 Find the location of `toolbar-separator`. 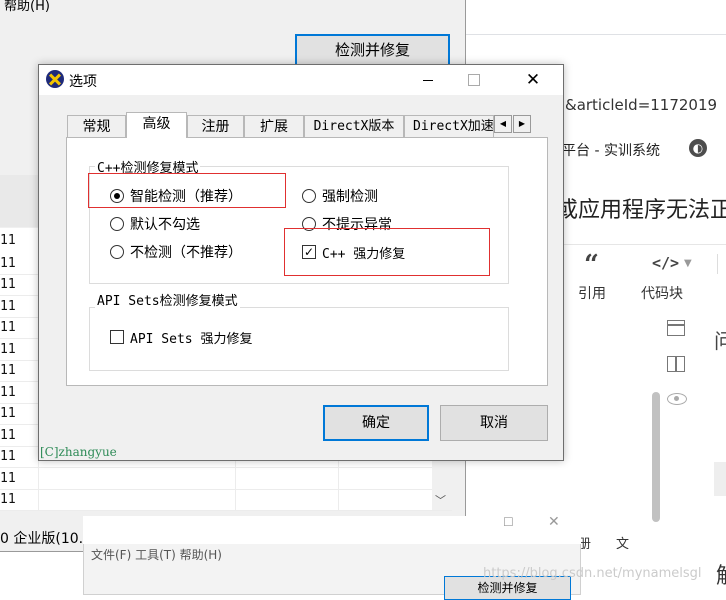

toolbar-separator is located at coordinates (644, 244).